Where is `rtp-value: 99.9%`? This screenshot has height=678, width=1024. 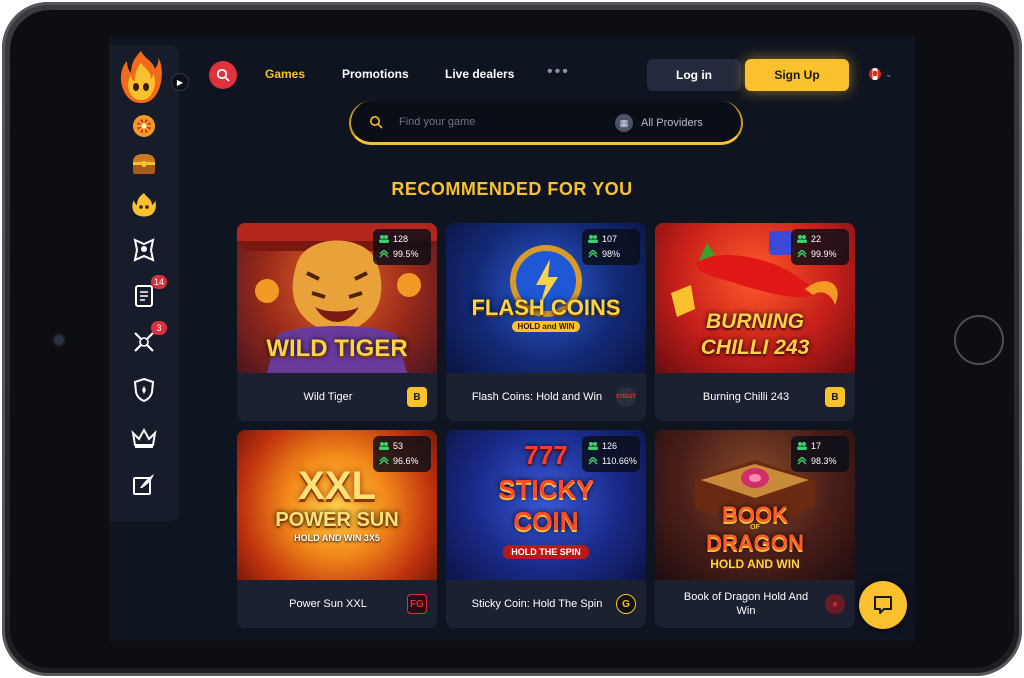
rtp-value: 99.9% is located at coordinates (824, 254).